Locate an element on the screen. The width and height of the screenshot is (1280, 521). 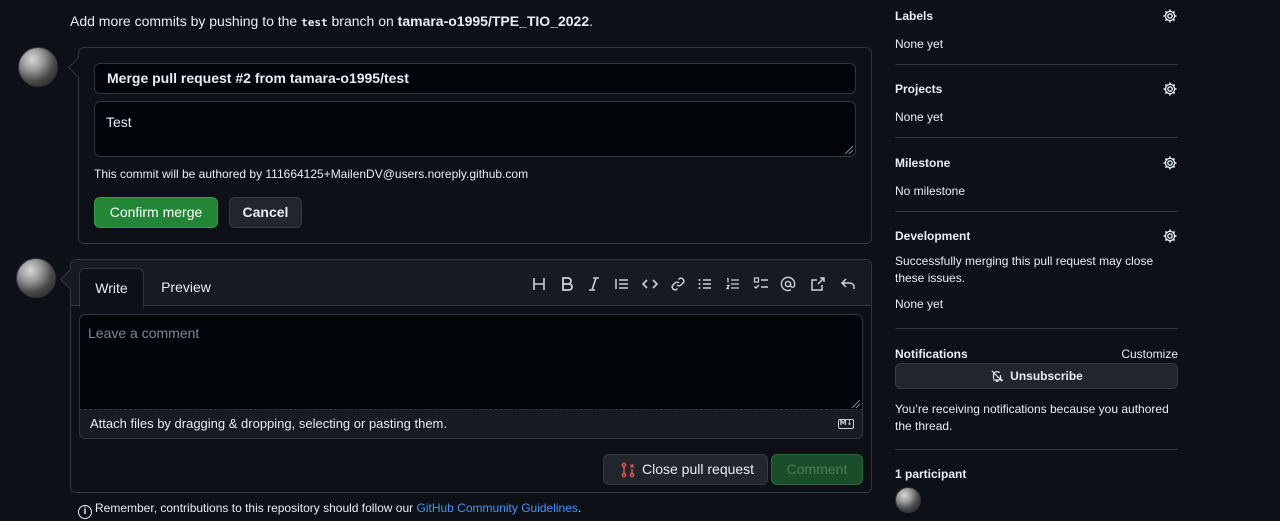
tab-preview: Preview is located at coordinates (186, 287).